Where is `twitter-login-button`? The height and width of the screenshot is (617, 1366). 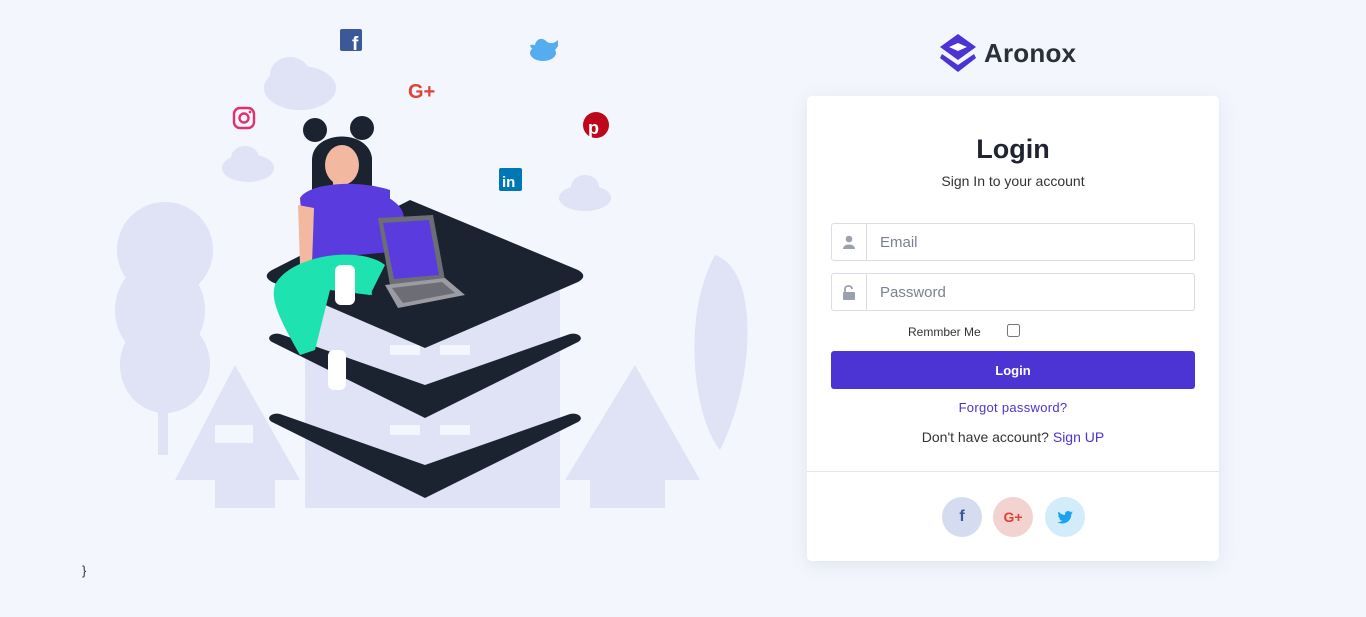
twitter-login-button is located at coordinates (1065, 517).